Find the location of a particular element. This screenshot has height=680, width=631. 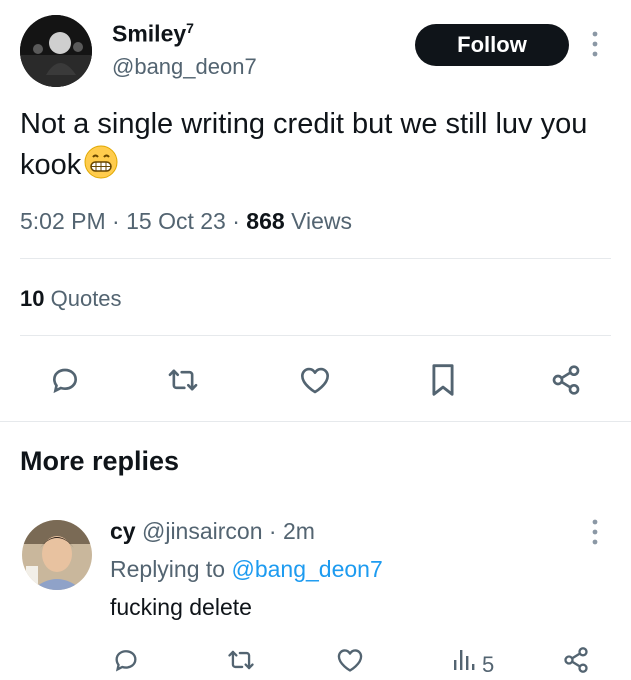

reply-time: 2m is located at coordinates (299, 531).